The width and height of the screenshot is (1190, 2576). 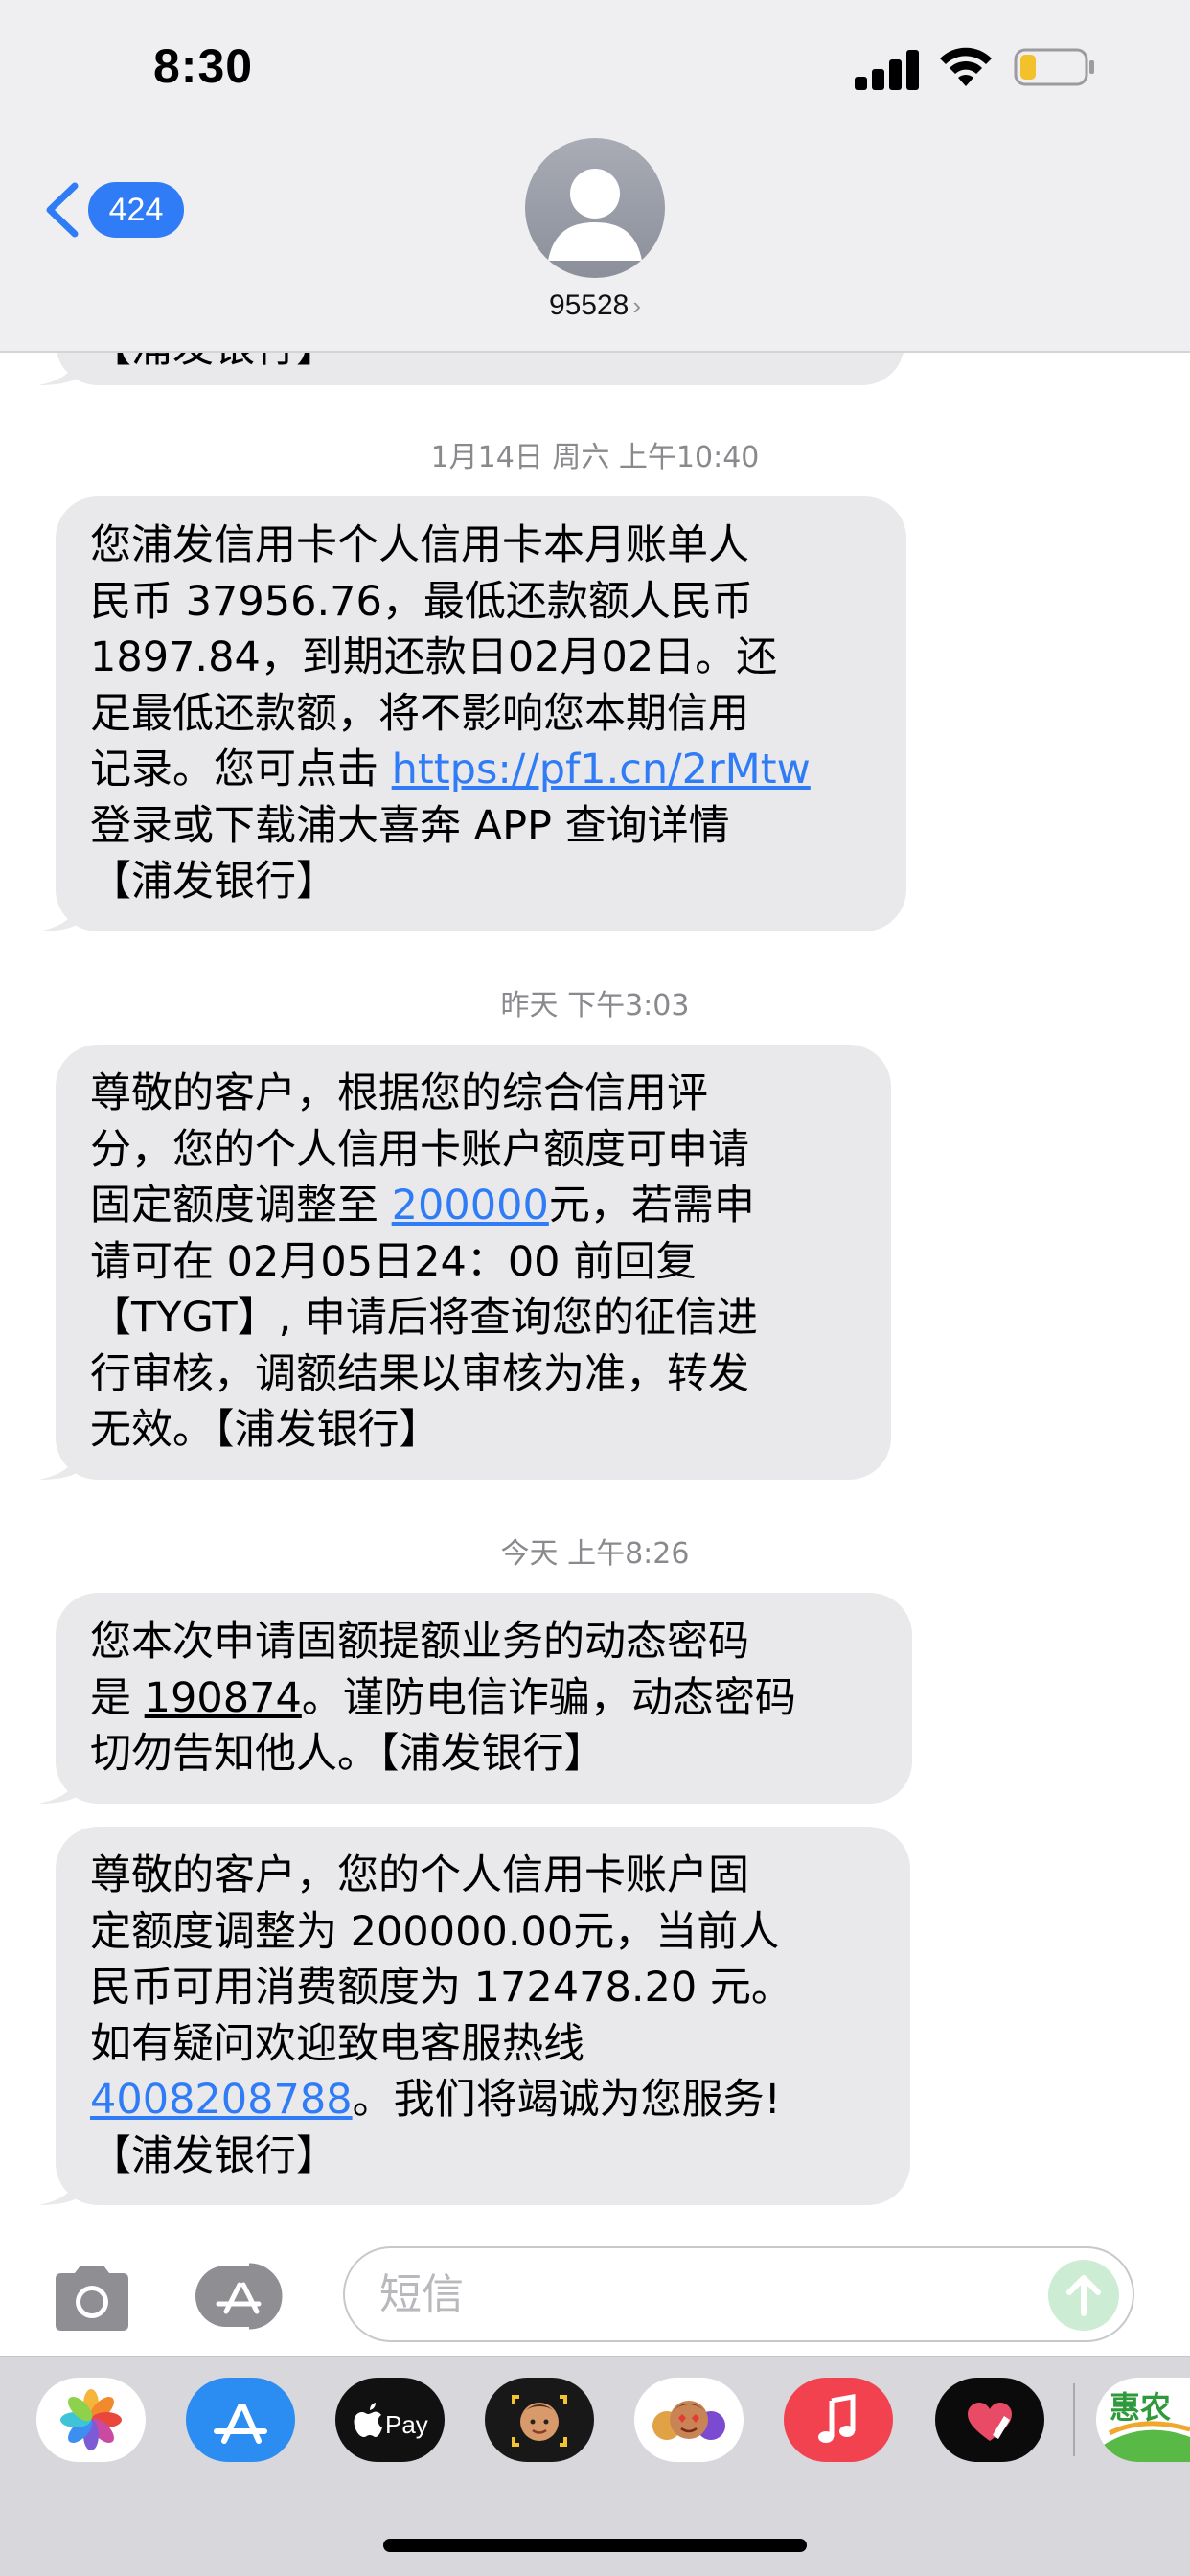 I want to click on message-line: 是 190874。谨防电信诈骗，动态密码, so click(x=486, y=1698).